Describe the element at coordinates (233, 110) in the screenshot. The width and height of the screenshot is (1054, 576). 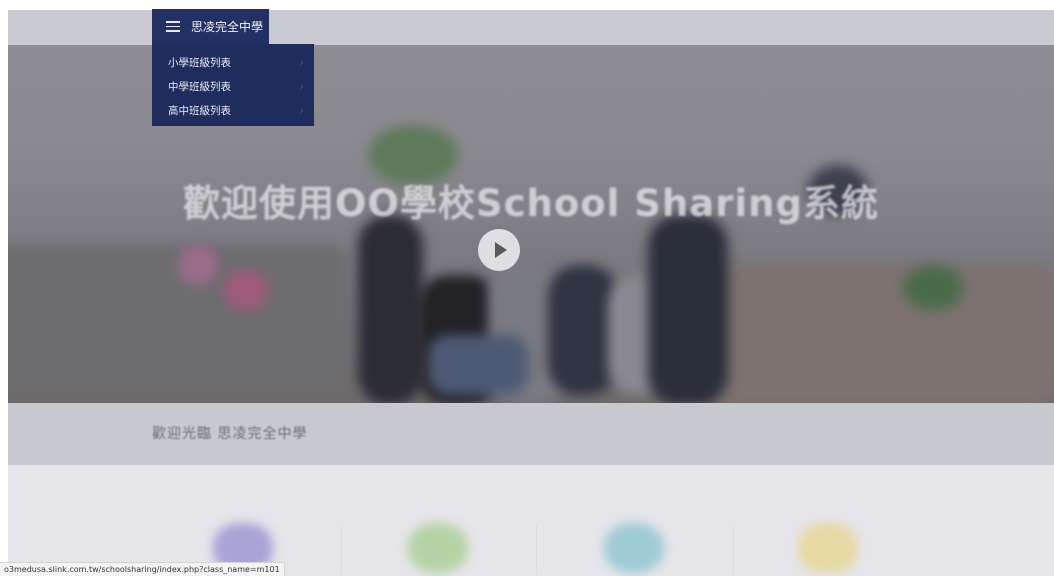
I see `menu-item-high-classes: 高中班級列表 ›` at that location.